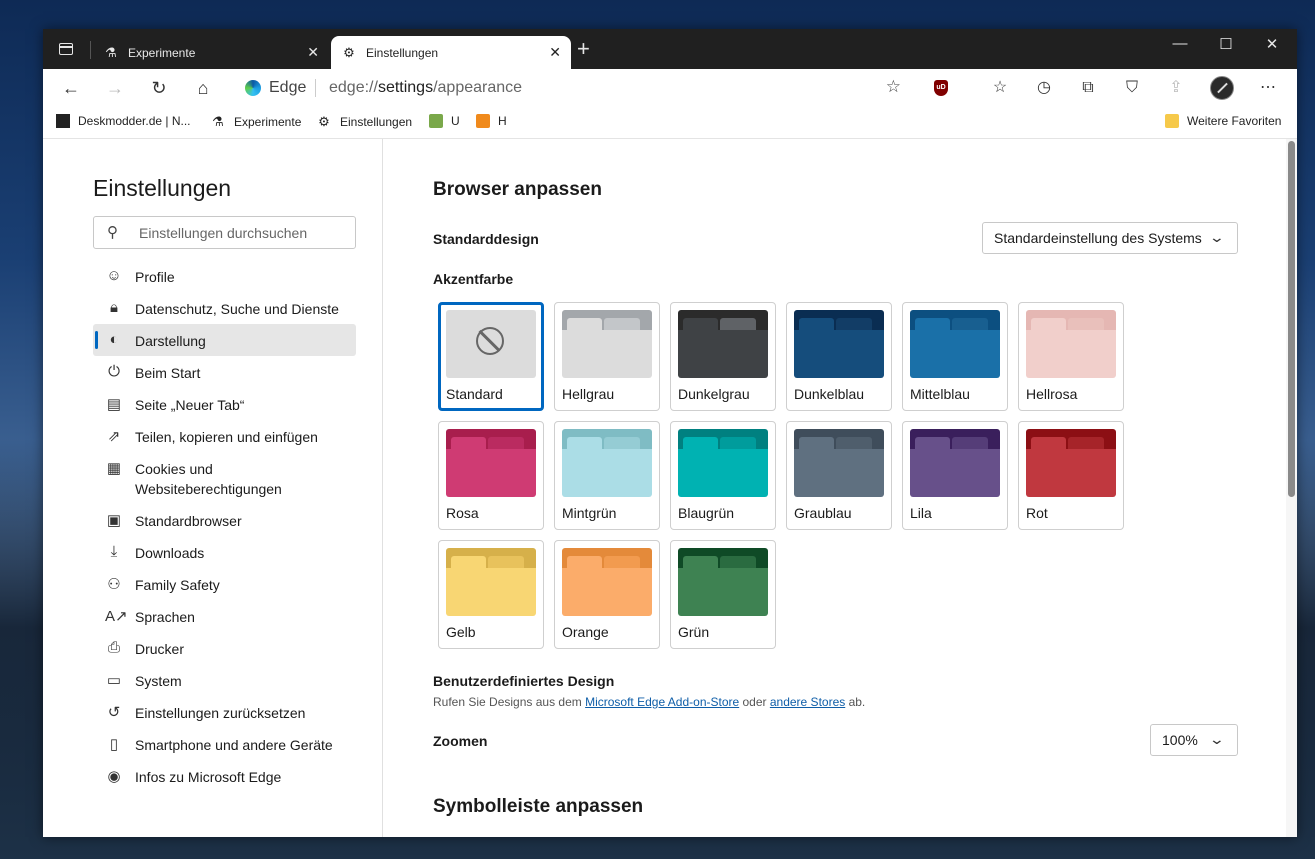  What do you see at coordinates (111, 52) in the screenshot?
I see `flask-icon: ⚗` at bounding box center [111, 52].